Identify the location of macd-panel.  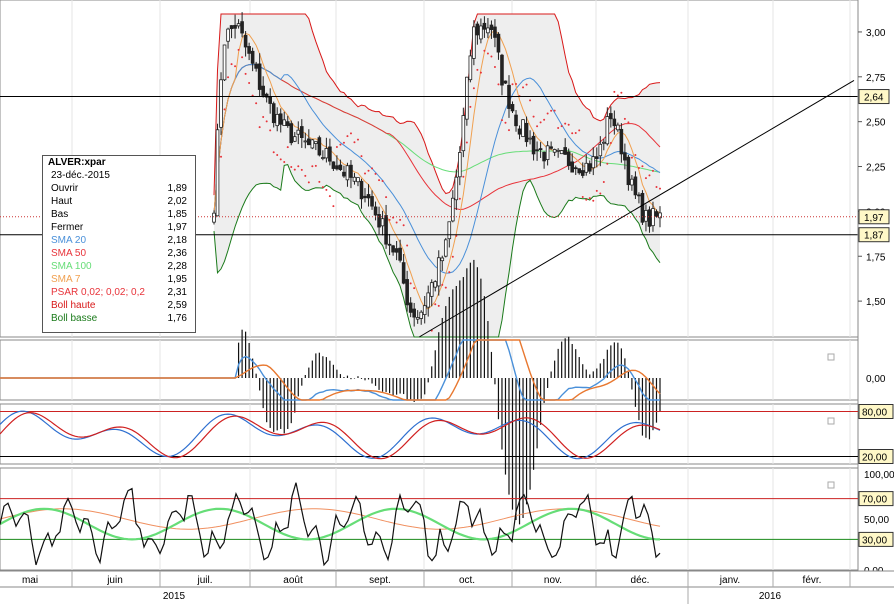
(429, 370).